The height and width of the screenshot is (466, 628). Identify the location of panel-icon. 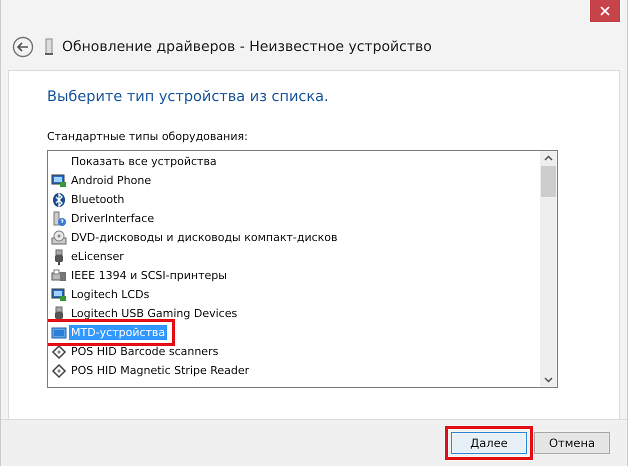
(59, 332).